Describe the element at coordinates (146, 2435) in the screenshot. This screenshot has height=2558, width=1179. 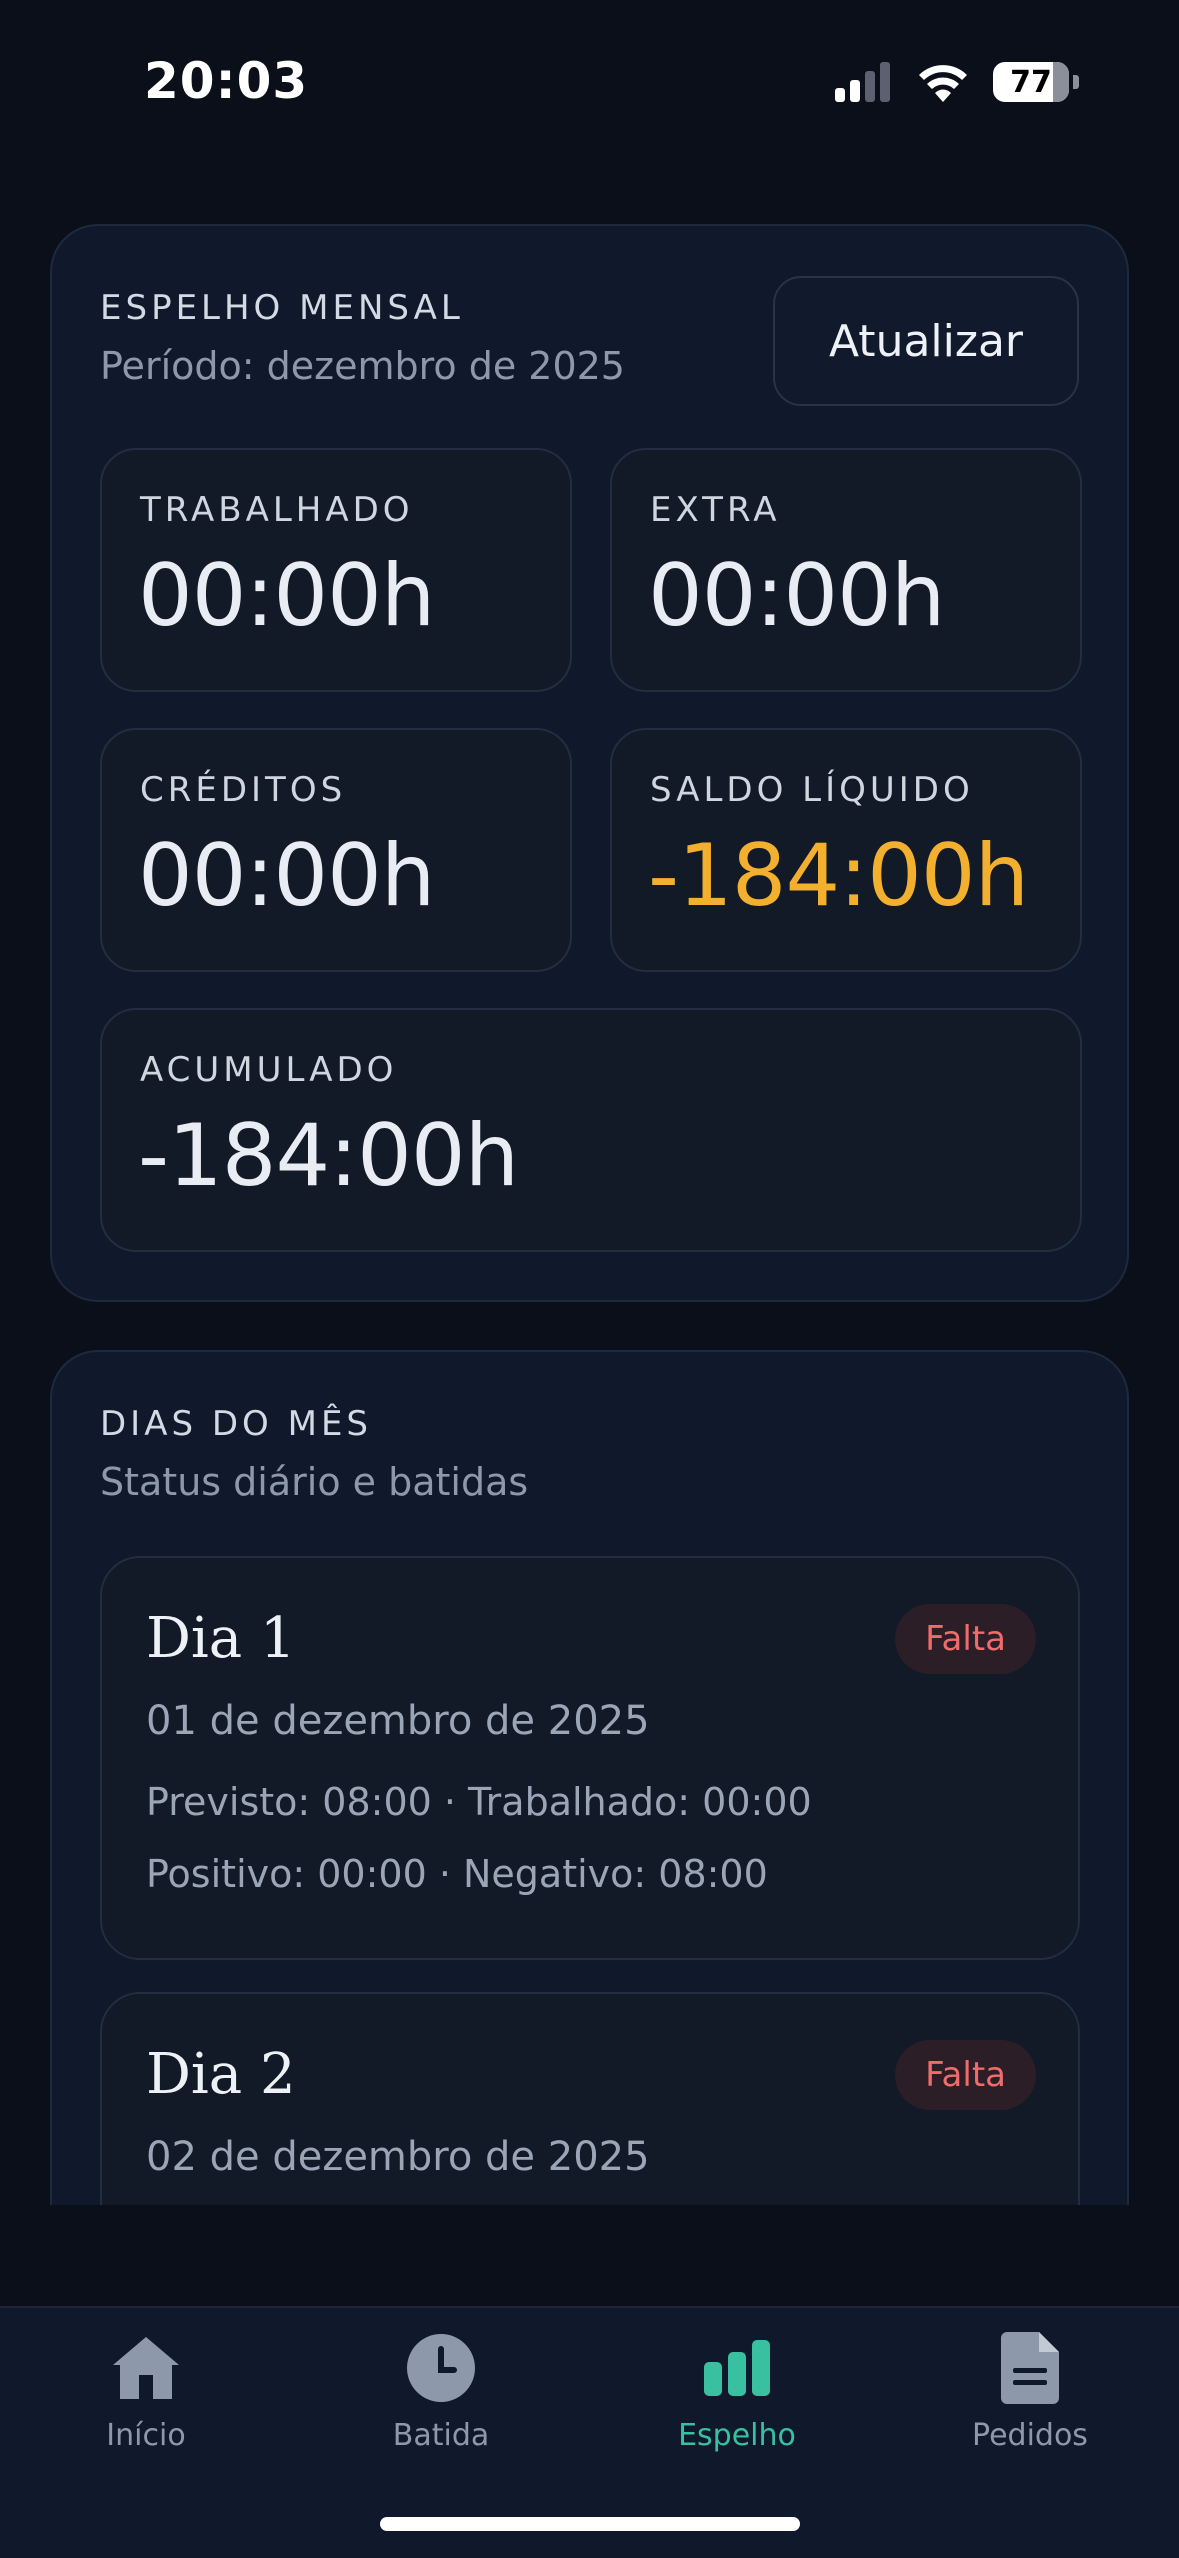
I see `tab-label: Início` at that location.